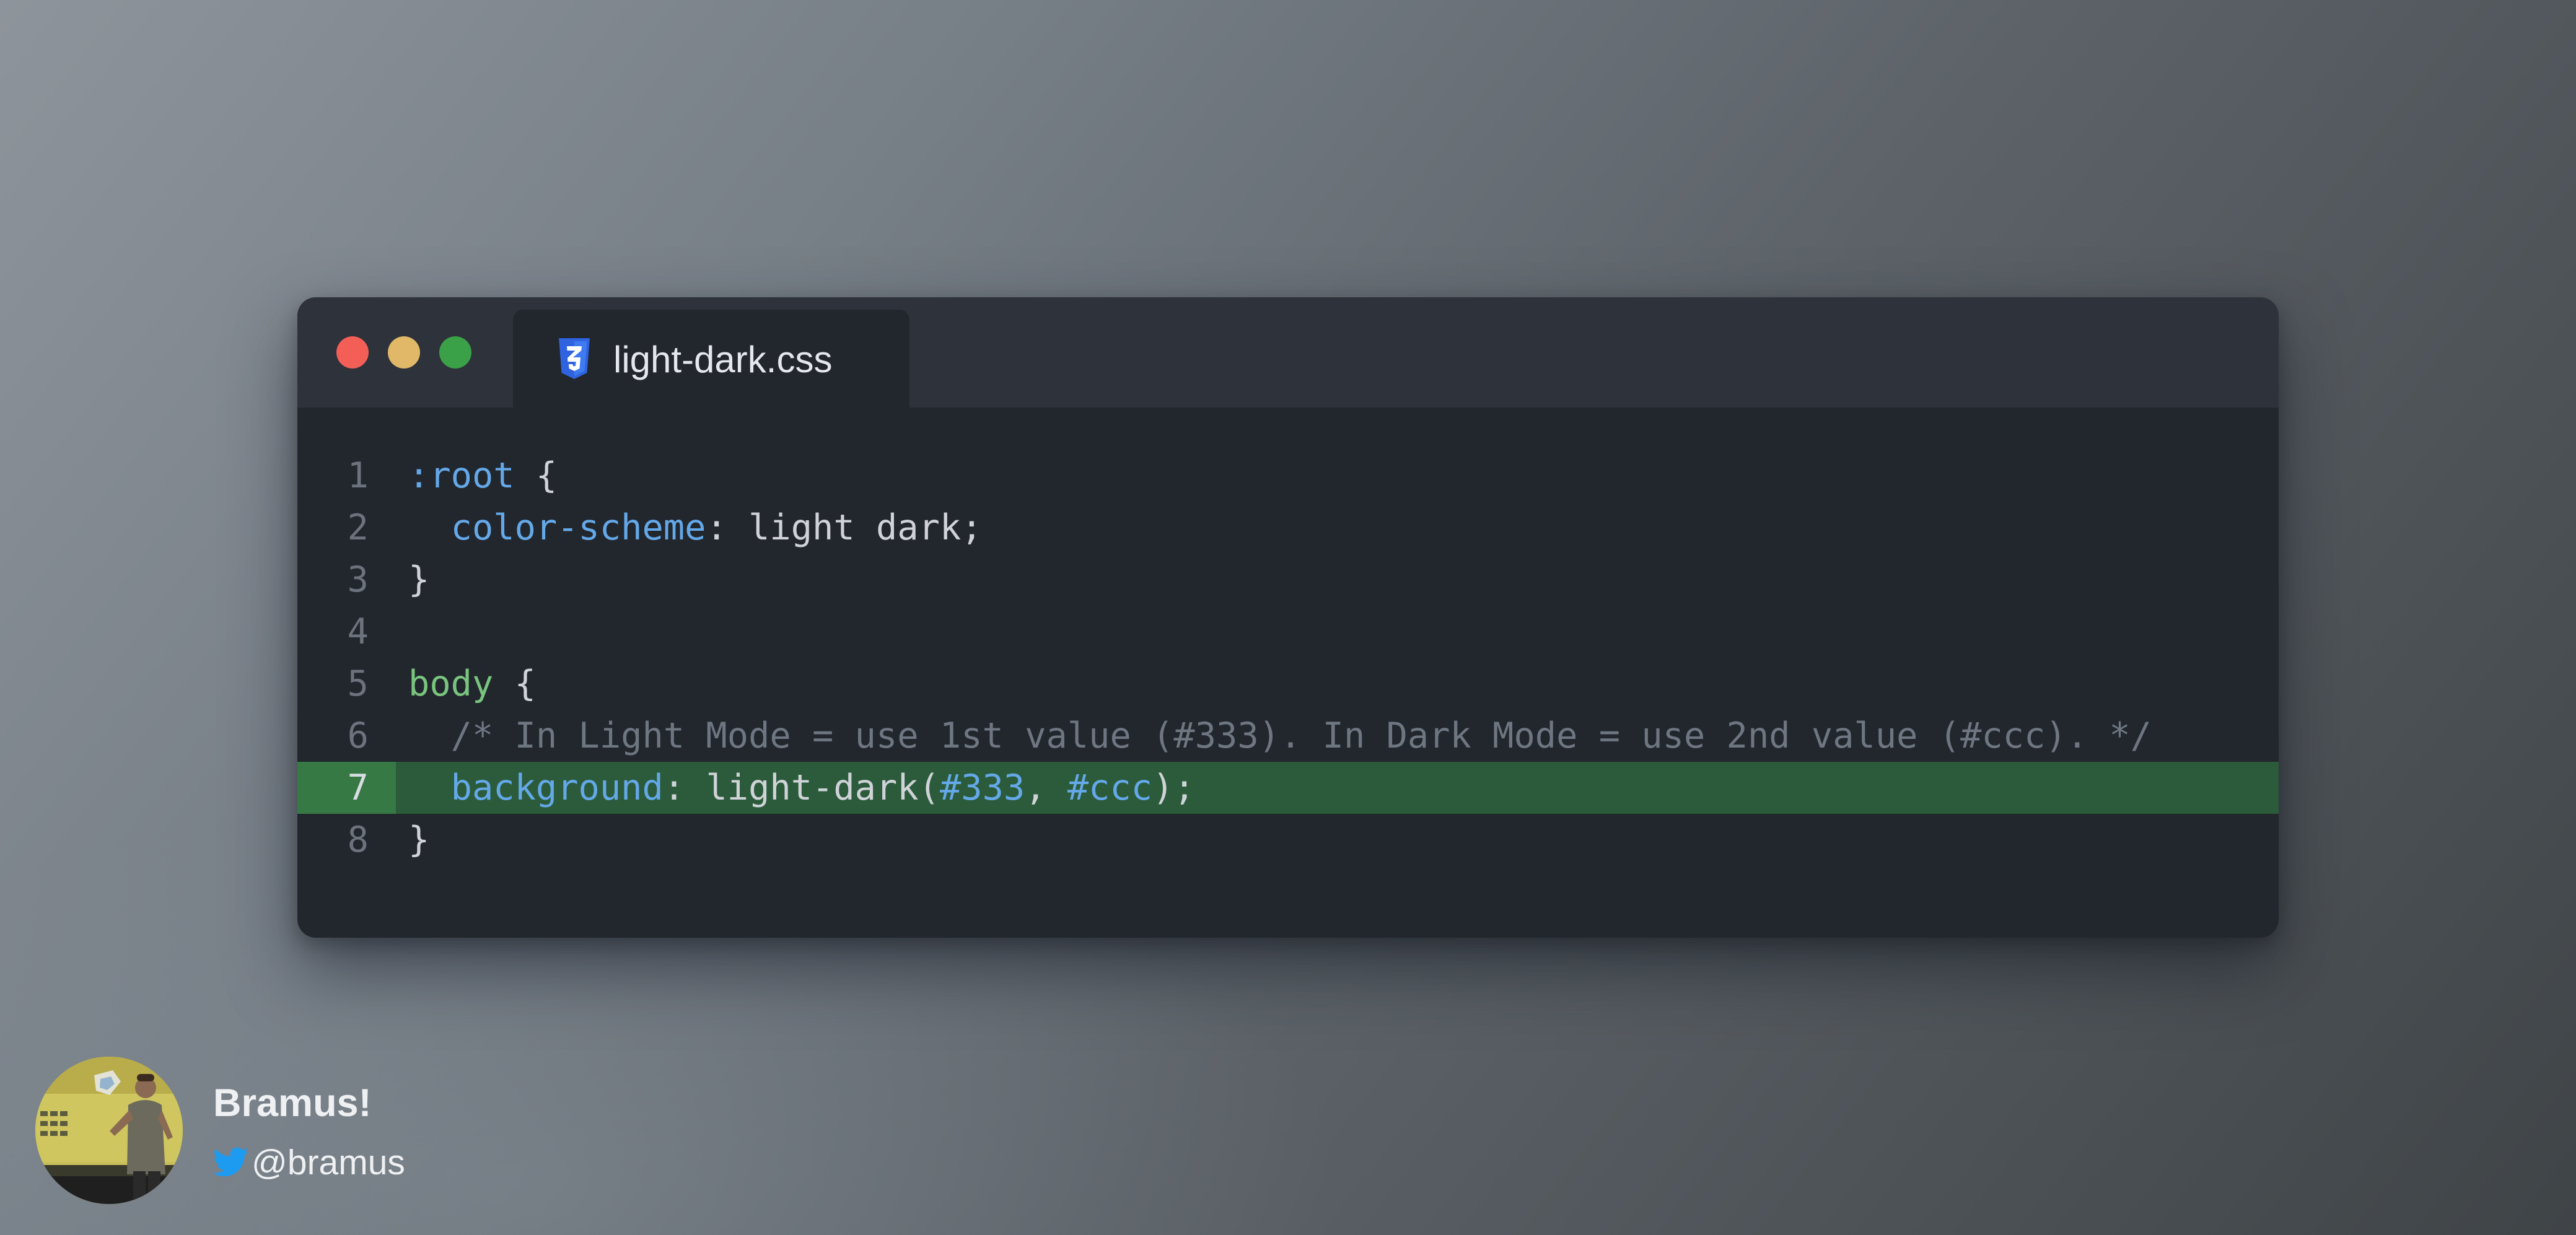 Image resolution: width=2576 pixels, height=1235 pixels. What do you see at coordinates (358, 735) in the screenshot?
I see `line-number: 6` at bounding box center [358, 735].